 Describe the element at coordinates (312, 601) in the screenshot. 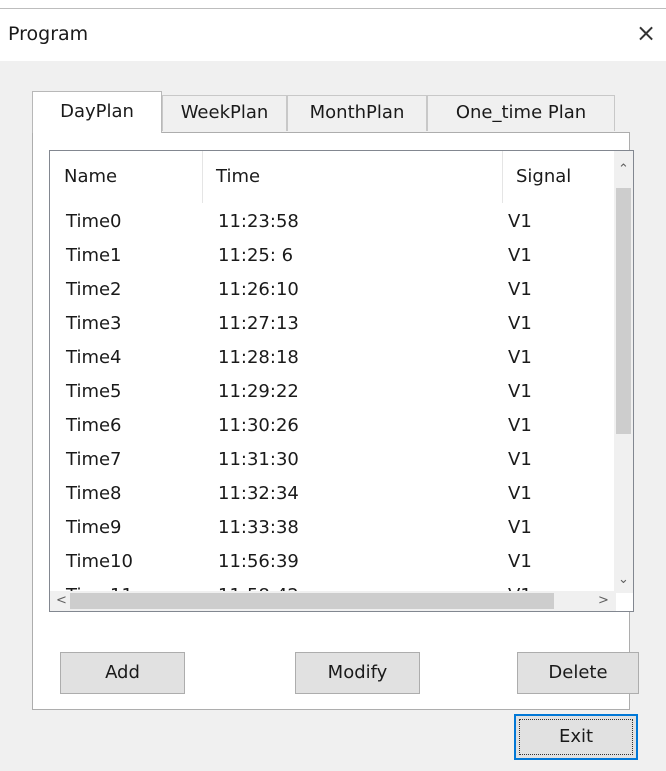

I see `horizontal-scroll-thumb` at that location.